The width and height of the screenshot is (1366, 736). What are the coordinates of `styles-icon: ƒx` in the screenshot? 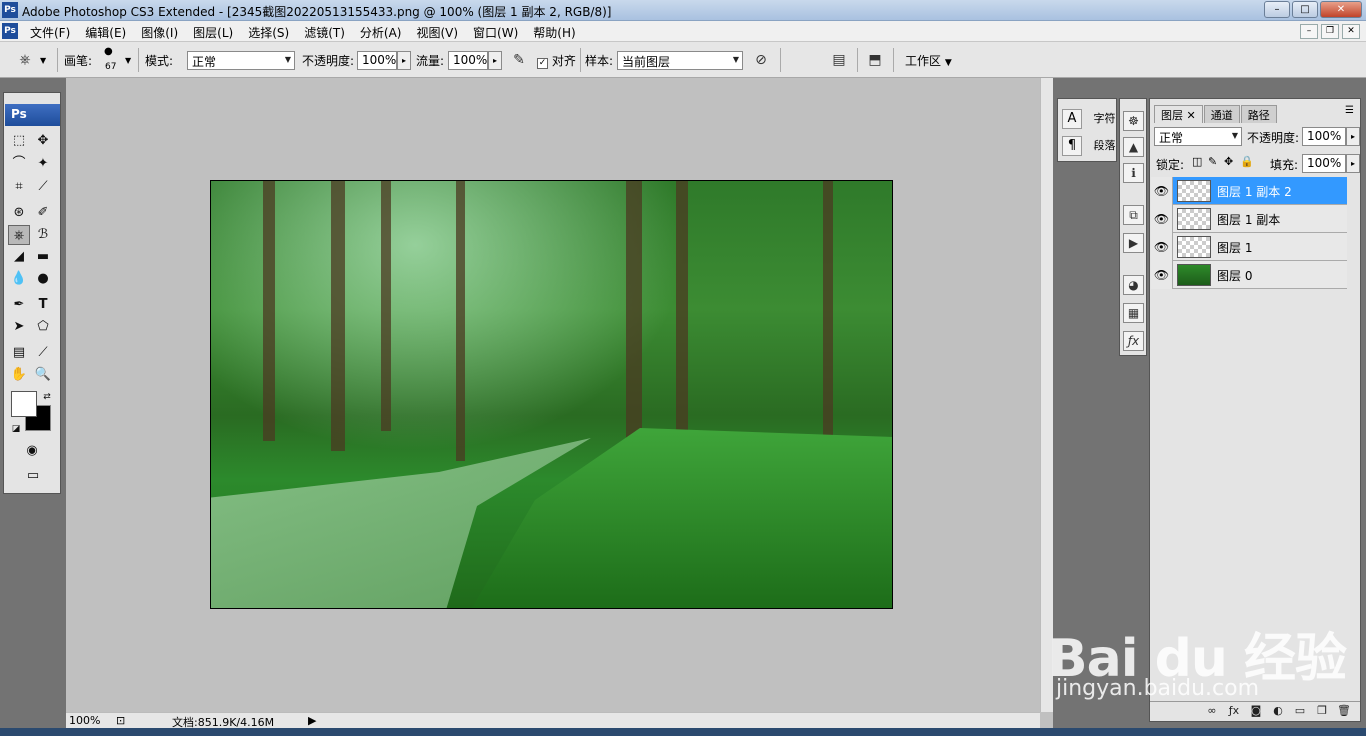 It's located at (1133, 341).